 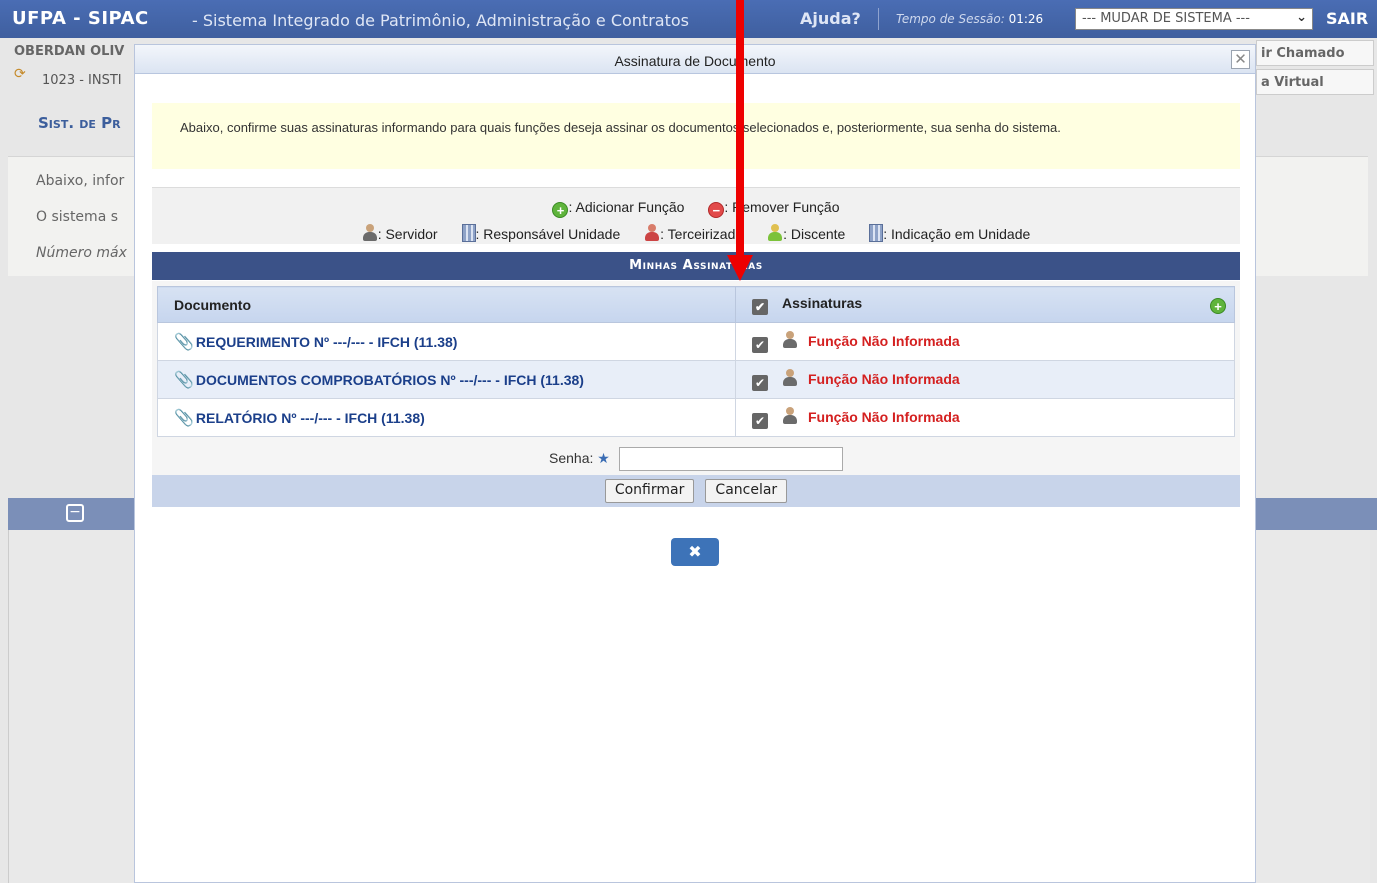 I want to click on column-header-signatures: ✔ Assinaturas +, so click(x=985, y=304).